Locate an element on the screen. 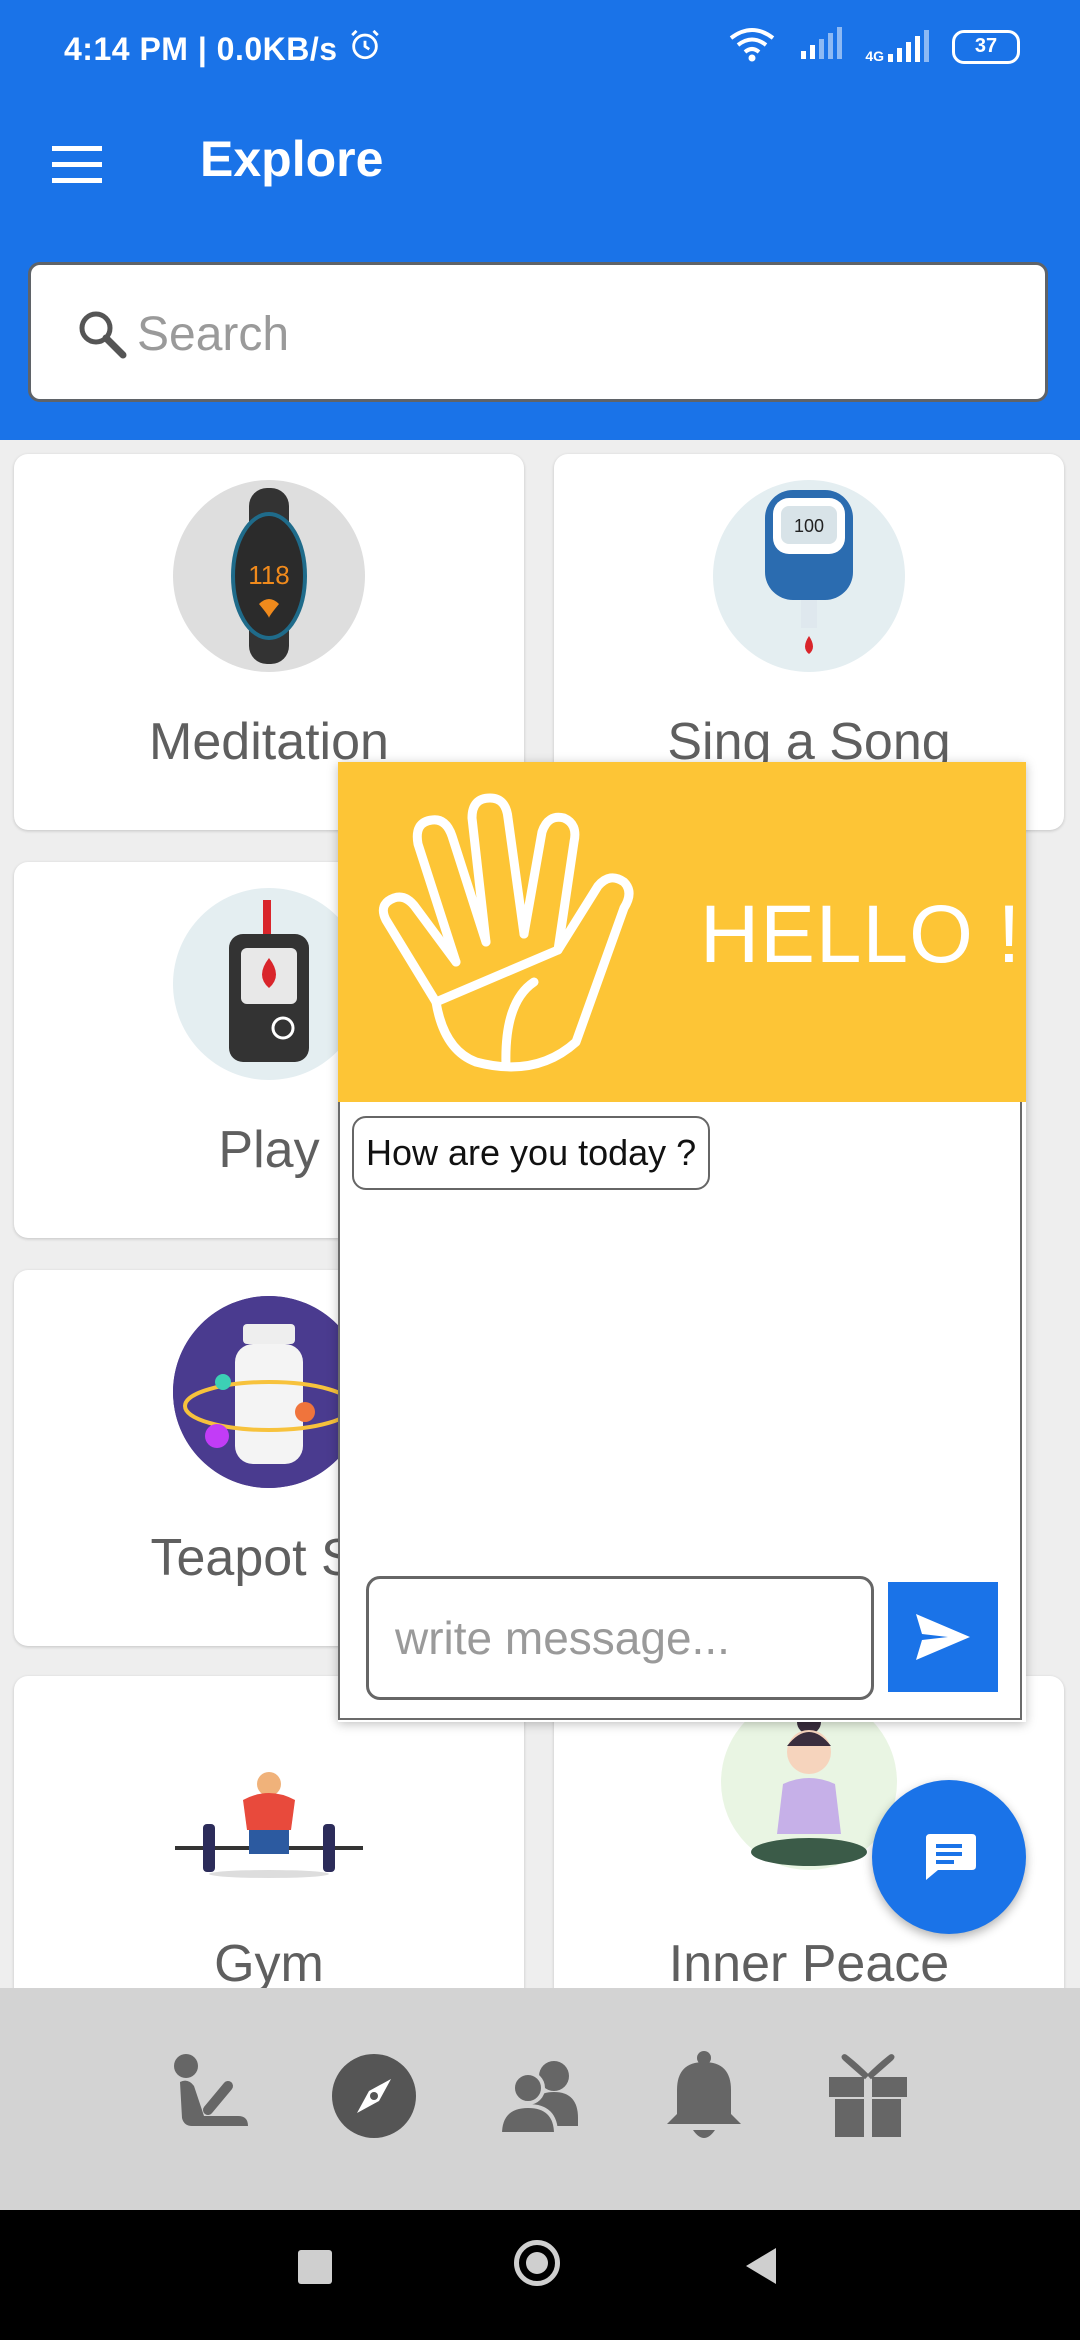 This screenshot has height=2340, width=1080. card-label: Gym is located at coordinates (269, 1964).